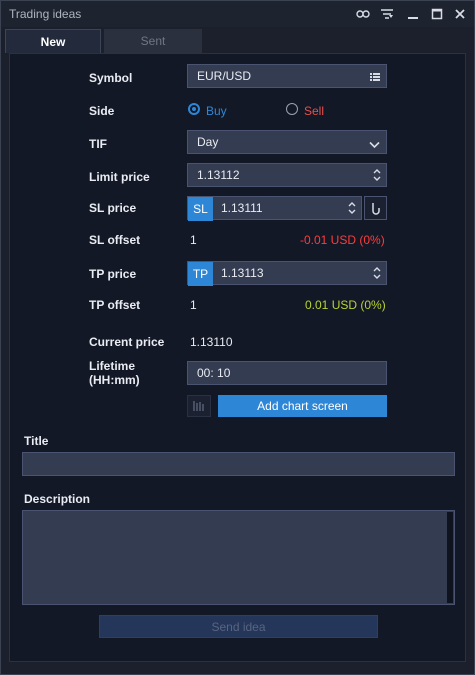  I want to click on tp-offset-pnl: 0.01 USD (0%), so click(345, 305).